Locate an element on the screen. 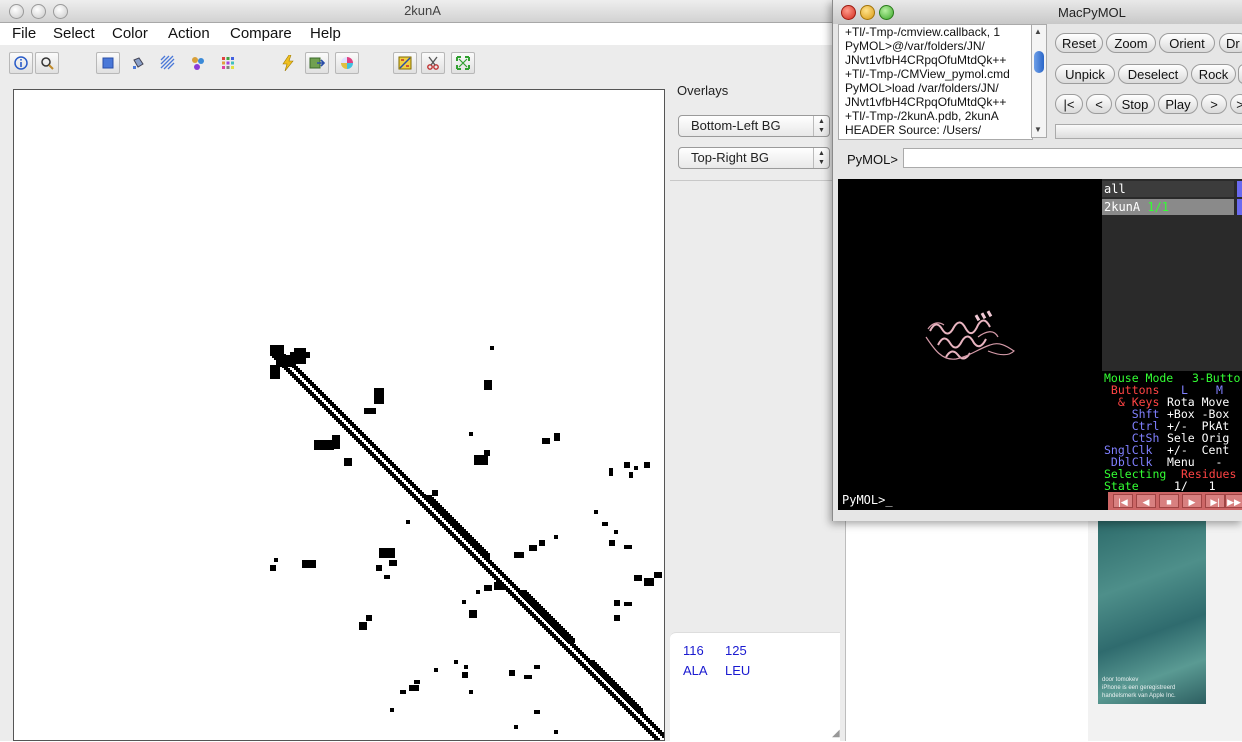 The image size is (1242, 742). play-button: Play is located at coordinates (1178, 104).